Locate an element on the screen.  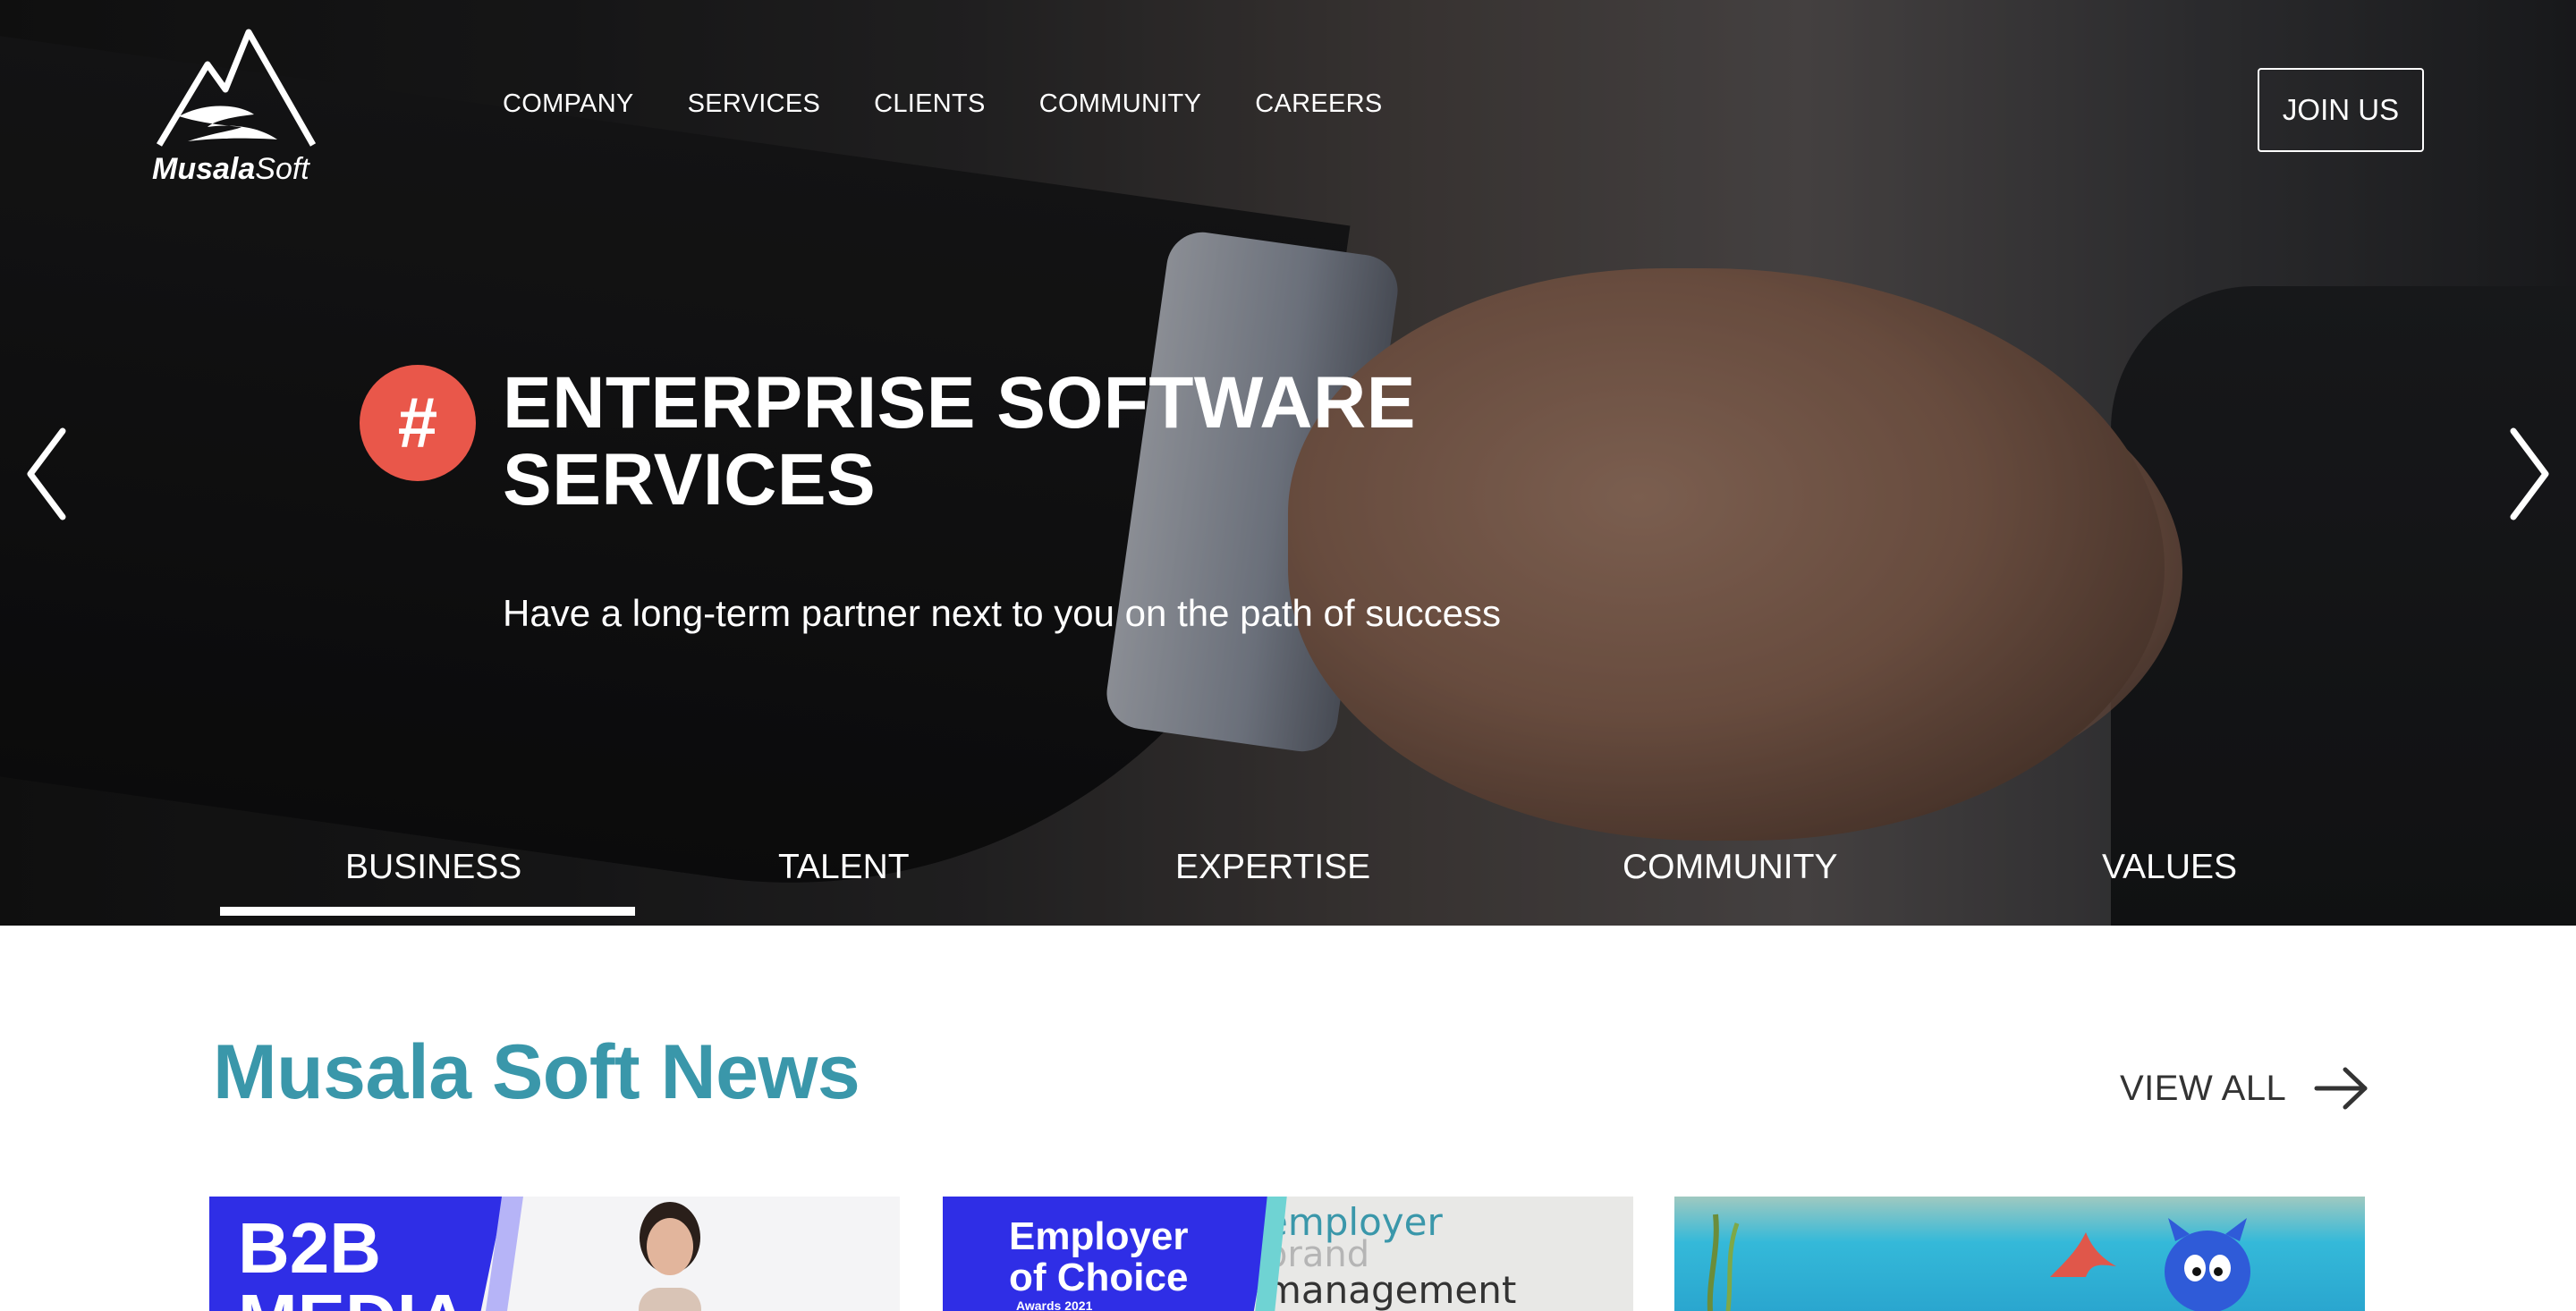
nav-item-clients: CLIENTS is located at coordinates (930, 104).